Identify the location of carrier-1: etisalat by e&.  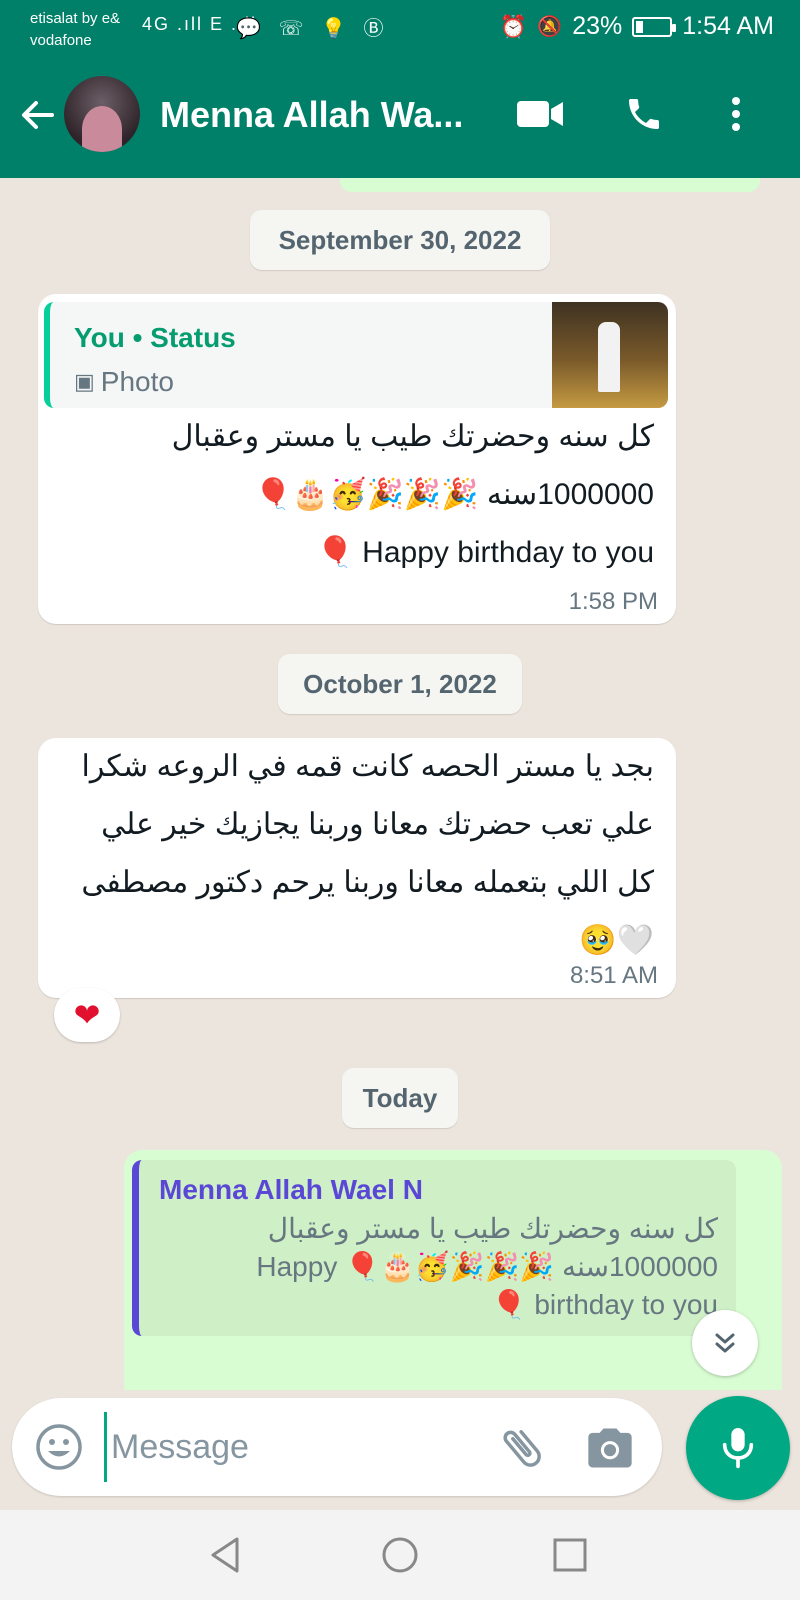
(75, 18).